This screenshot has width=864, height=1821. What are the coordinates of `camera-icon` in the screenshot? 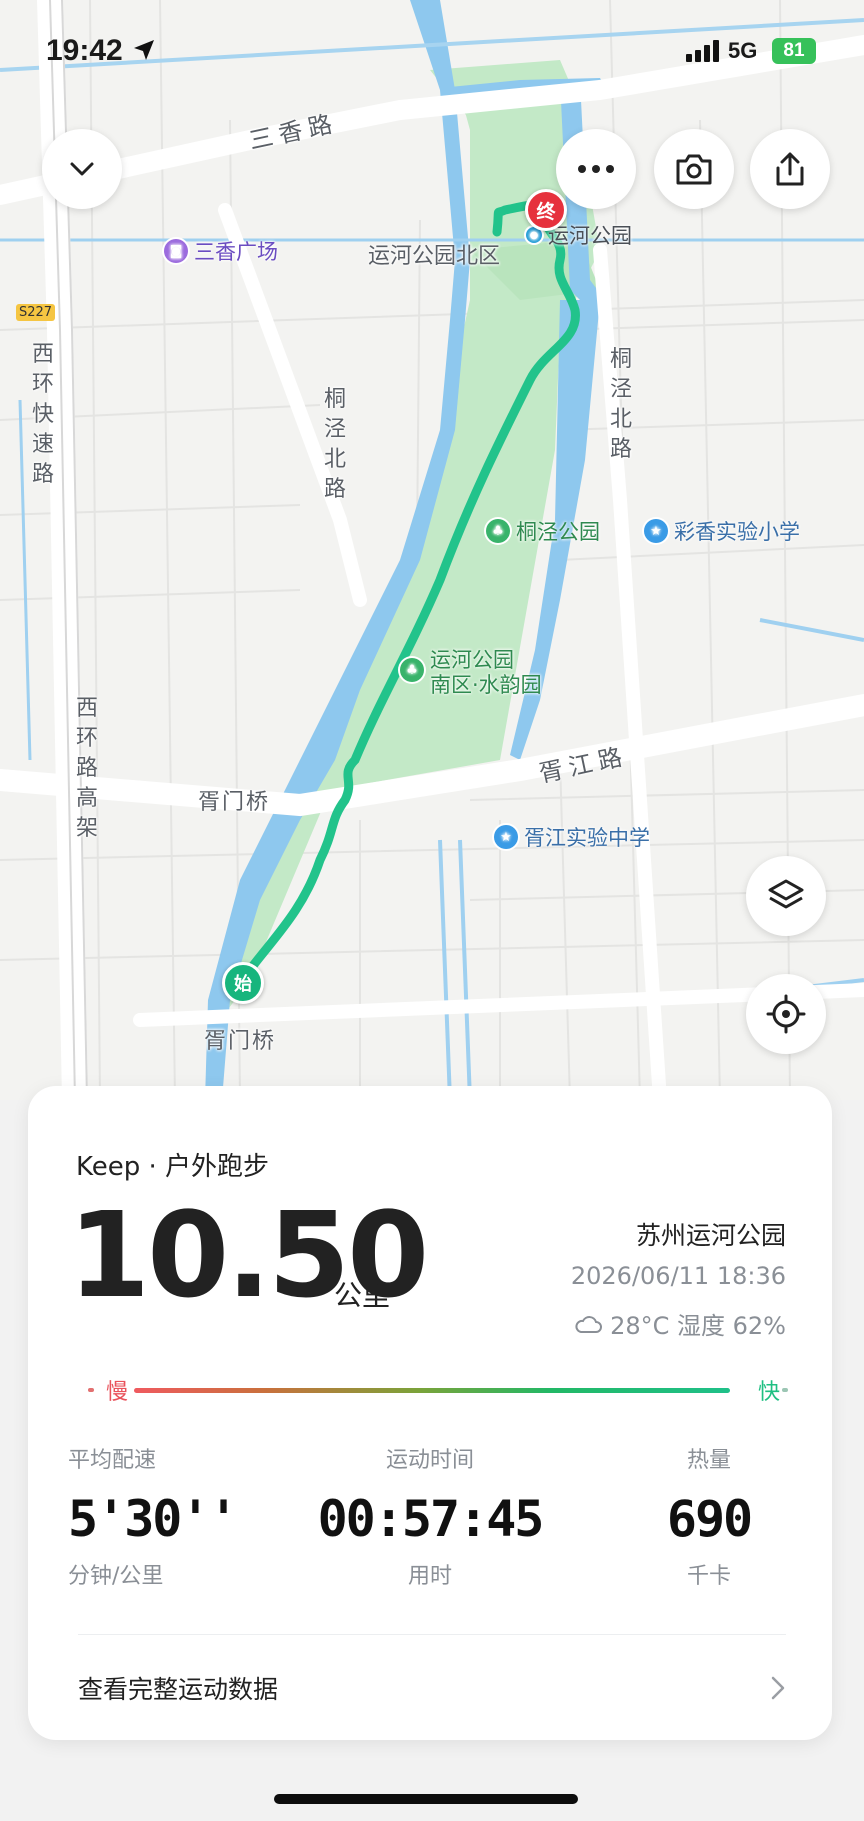 It's located at (694, 169).